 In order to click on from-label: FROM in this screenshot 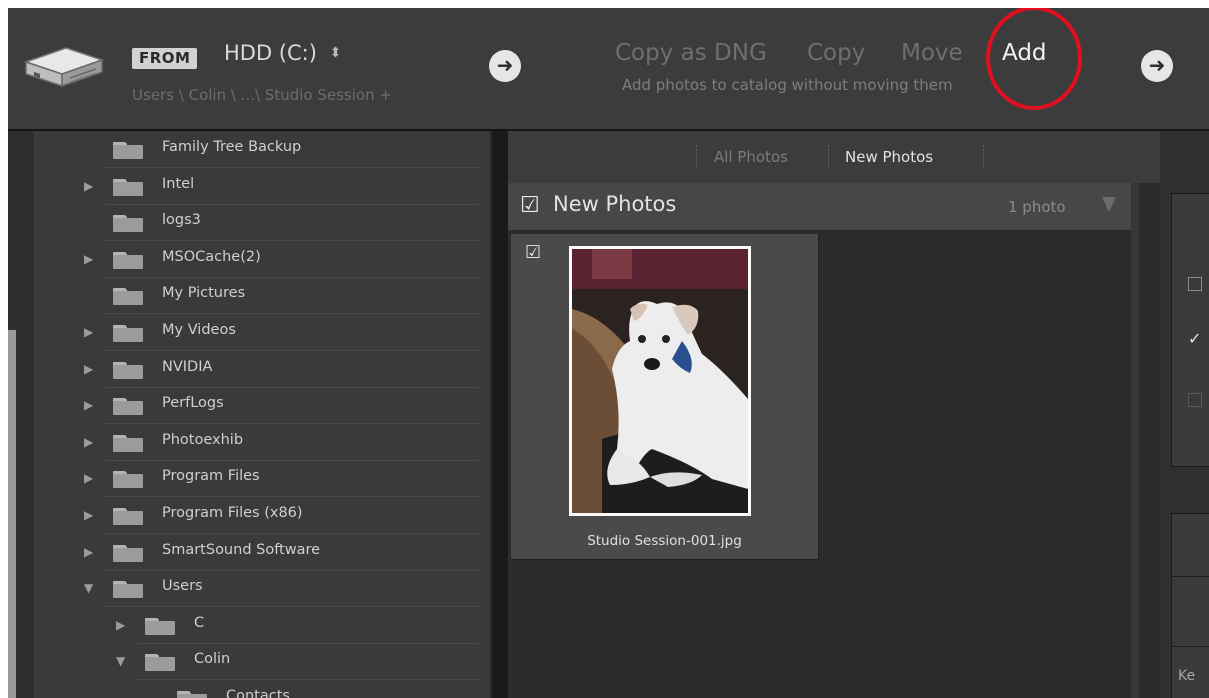, I will do `click(165, 58)`.